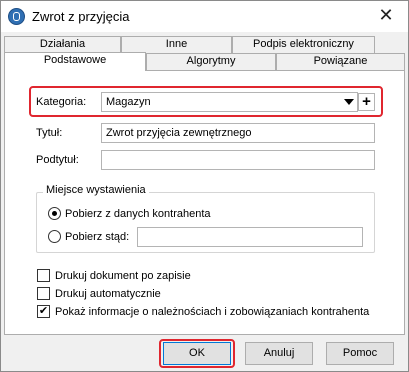 The image size is (409, 372). Describe the element at coordinates (54, 236) in the screenshot. I see `radio-pobierz-stad` at that location.